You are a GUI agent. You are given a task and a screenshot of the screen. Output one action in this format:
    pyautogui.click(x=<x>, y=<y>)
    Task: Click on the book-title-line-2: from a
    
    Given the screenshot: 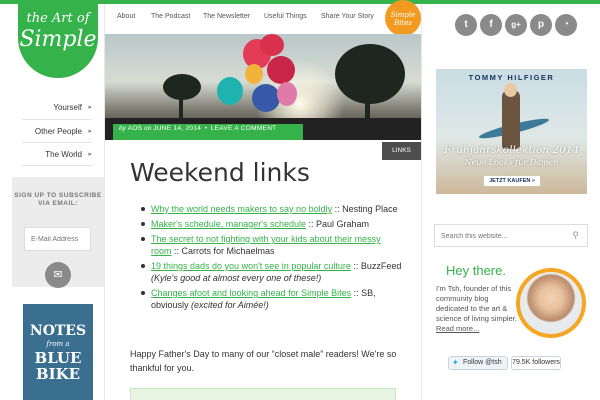 What is the action you would take?
    pyautogui.click(x=58, y=344)
    